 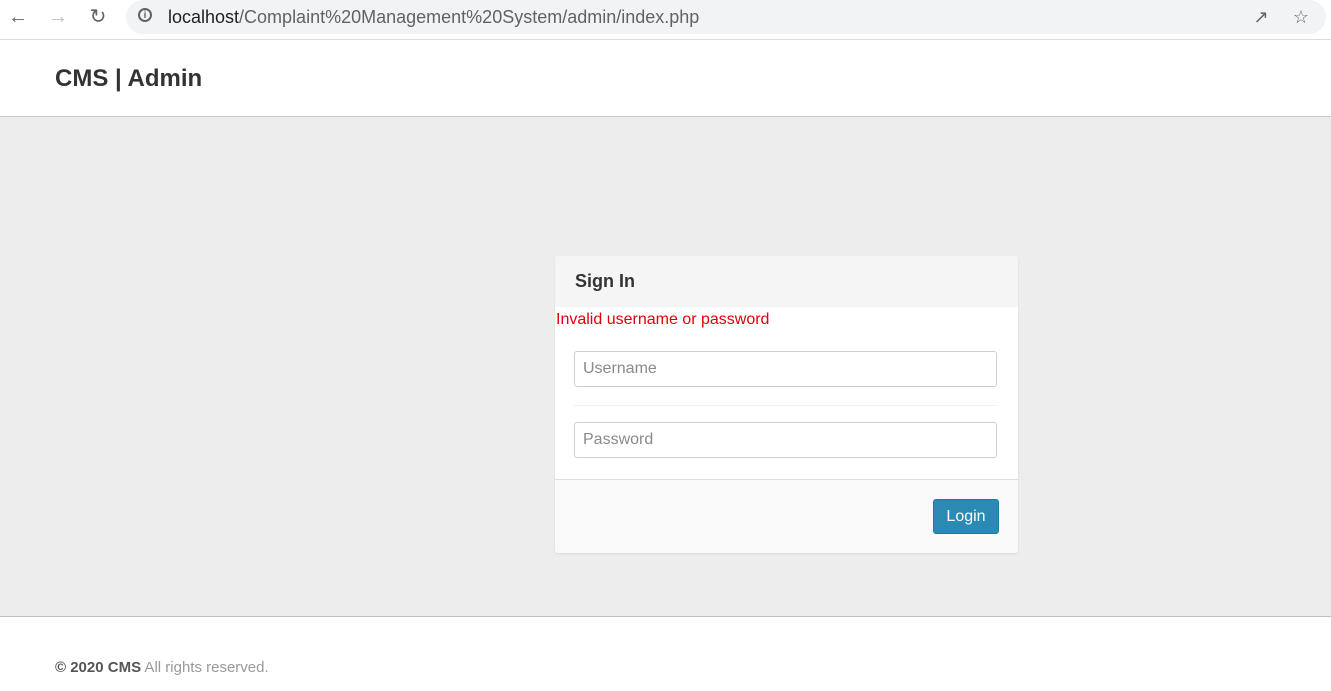 I want to click on copyright: © 2020 CMS All rights reserved., so click(x=162, y=667).